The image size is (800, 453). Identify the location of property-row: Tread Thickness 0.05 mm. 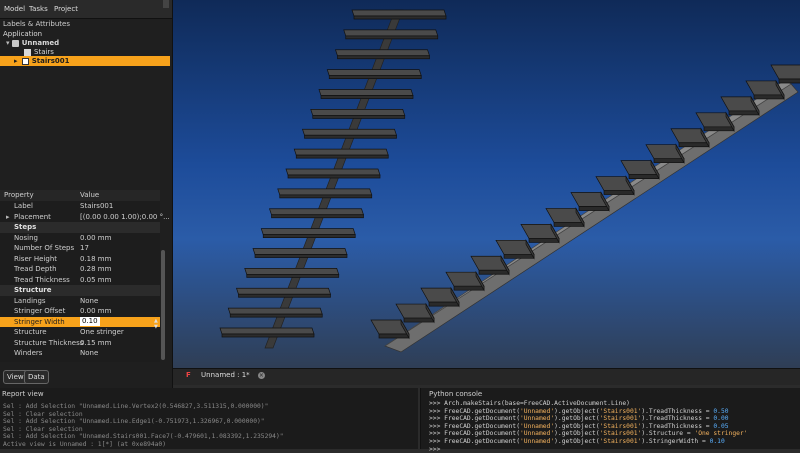
(80, 280).